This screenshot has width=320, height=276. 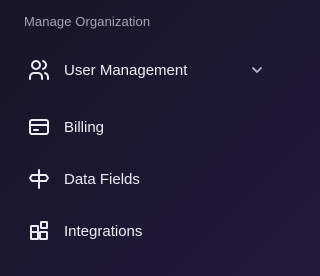 I want to click on chevron-down-icon, so click(x=257, y=70).